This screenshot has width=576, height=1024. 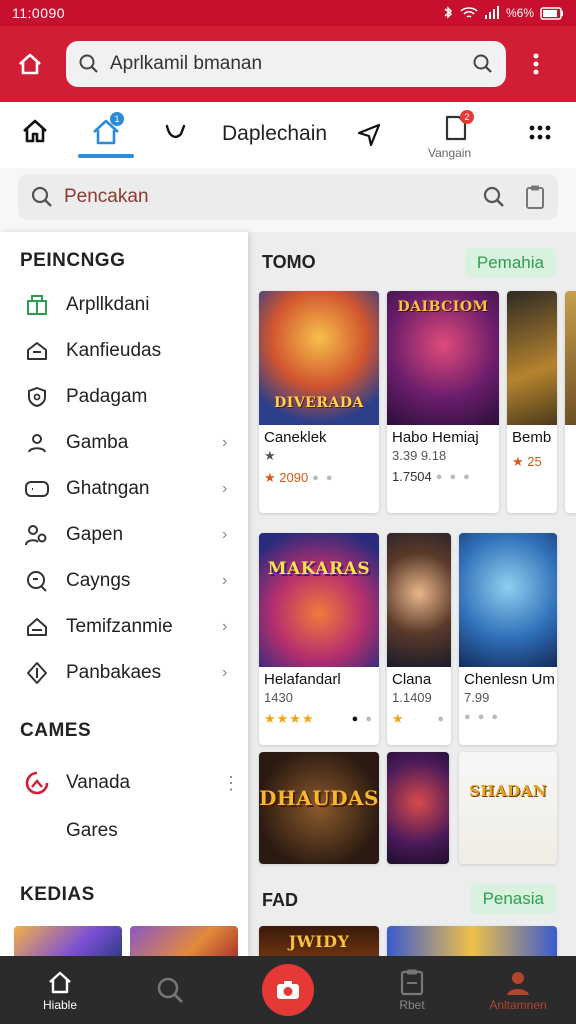 What do you see at coordinates (508, 639) in the screenshot?
I see `game-card: Chenlesn Um 7.99 ● ● ●` at bounding box center [508, 639].